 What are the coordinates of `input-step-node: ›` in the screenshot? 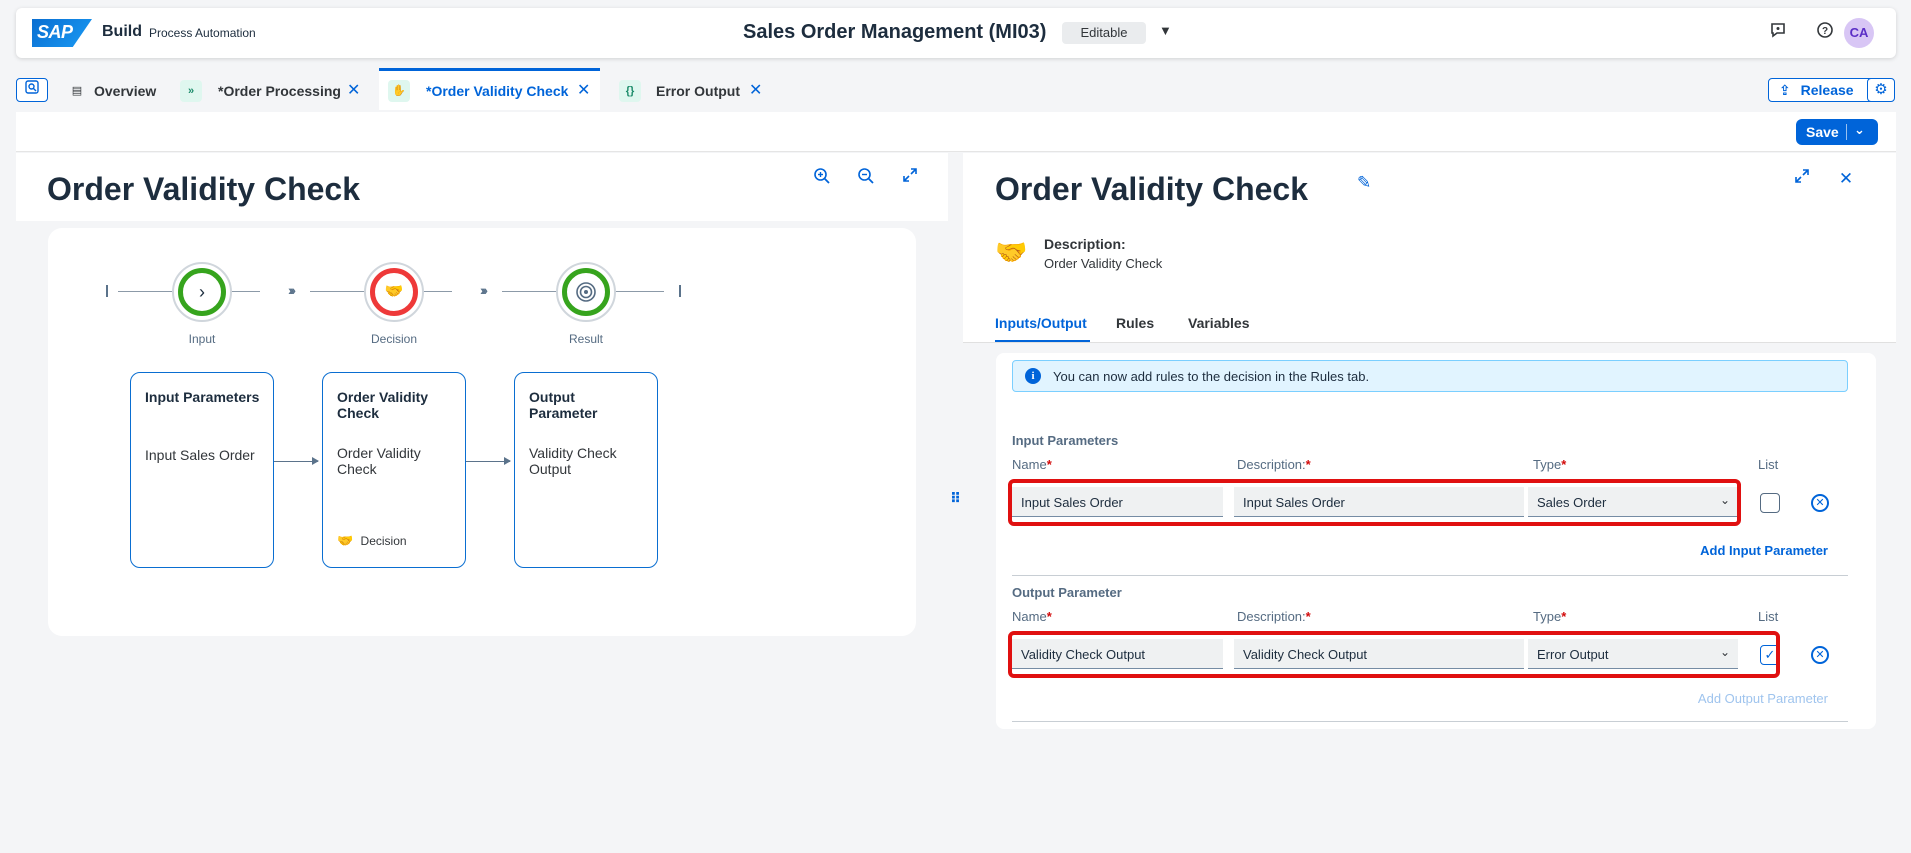 It's located at (202, 292).